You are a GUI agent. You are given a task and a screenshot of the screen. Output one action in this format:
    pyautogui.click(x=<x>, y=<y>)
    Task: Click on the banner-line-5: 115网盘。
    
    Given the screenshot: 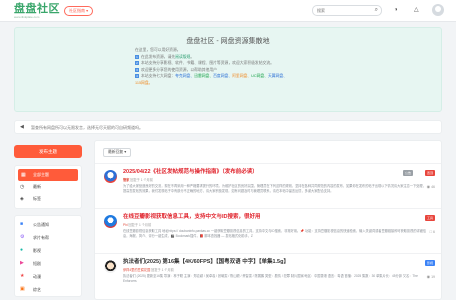 What is the action you would take?
    pyautogui.click(x=144, y=82)
    